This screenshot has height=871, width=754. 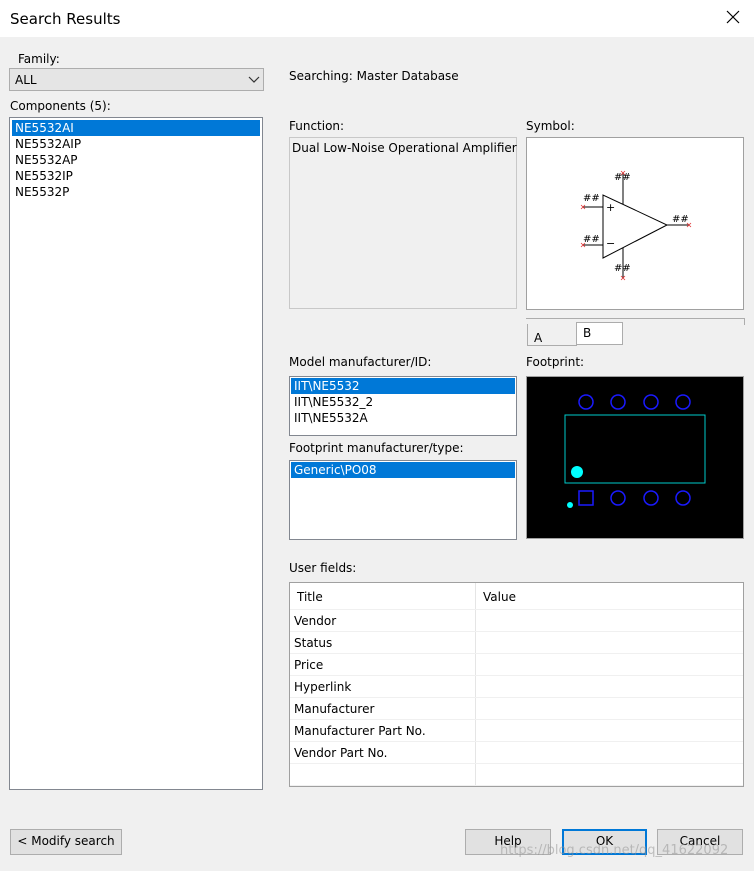 What do you see at coordinates (609, 596) in the screenshot?
I see `column-header-value: Value` at bounding box center [609, 596].